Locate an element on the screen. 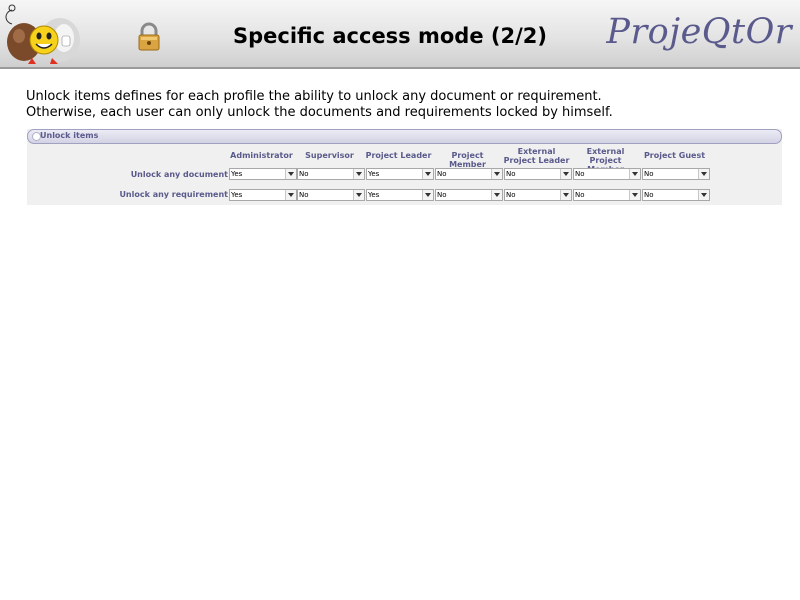 This screenshot has height=600, width=800. column-header-project-leader: Project Leader is located at coordinates (398, 155).